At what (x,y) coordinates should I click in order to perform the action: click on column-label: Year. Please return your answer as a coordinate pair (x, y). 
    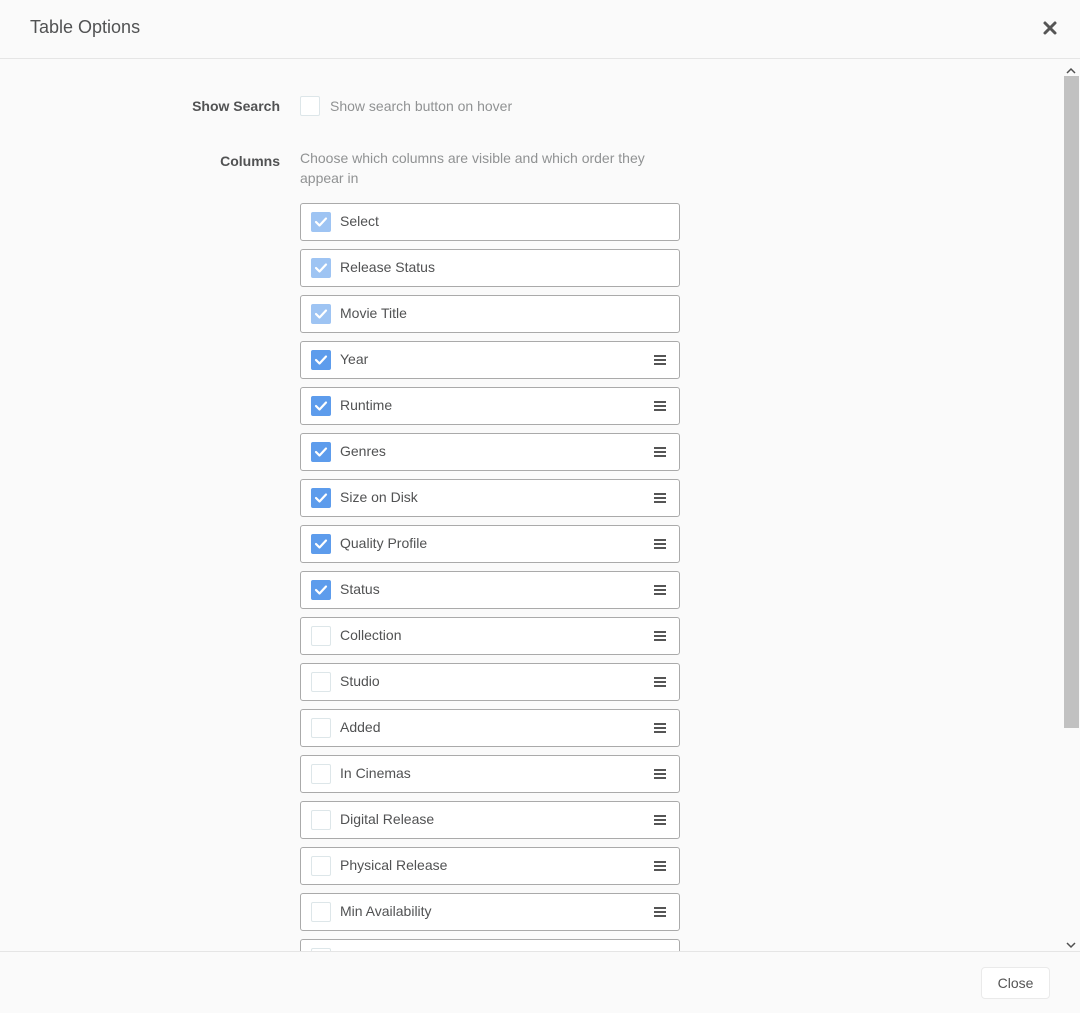
    Looking at the image, I should click on (354, 359).